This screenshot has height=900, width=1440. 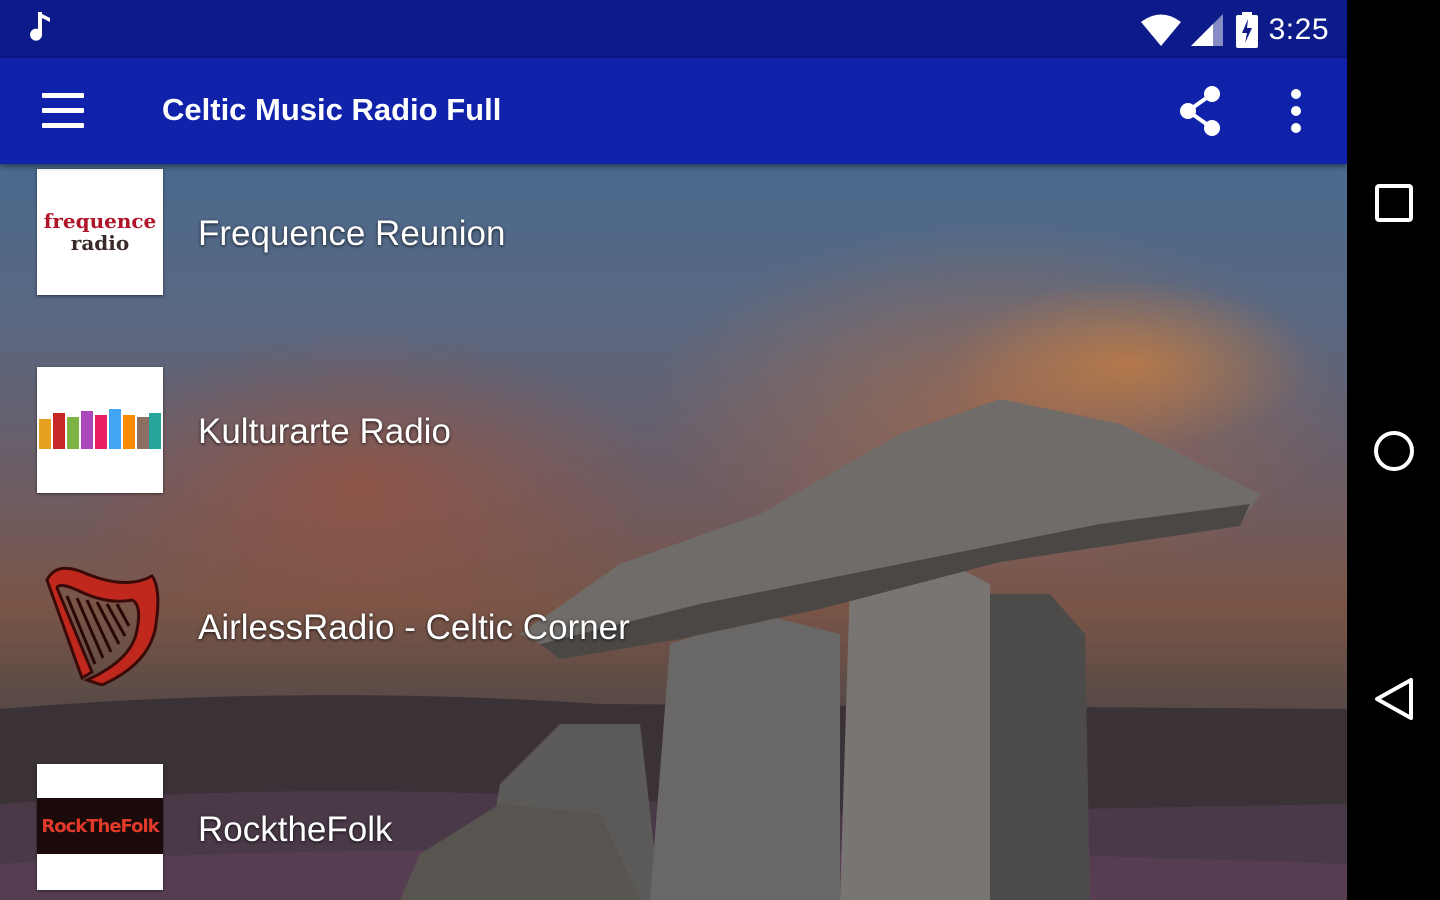 I want to click on logo-text-line2: radio, so click(x=100, y=243).